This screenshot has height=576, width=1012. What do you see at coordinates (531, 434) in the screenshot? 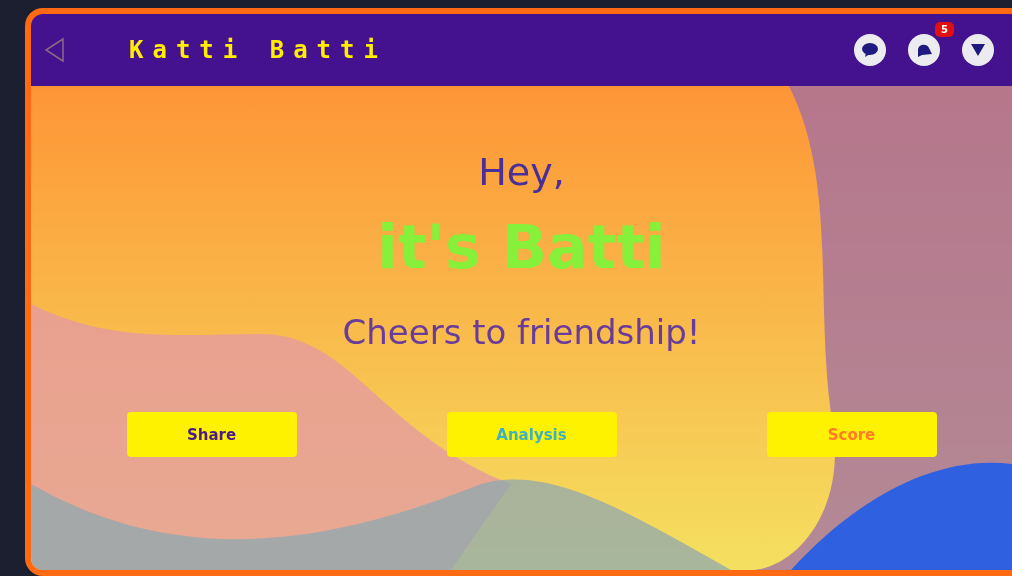
I see `action-button: Analysis` at bounding box center [531, 434].